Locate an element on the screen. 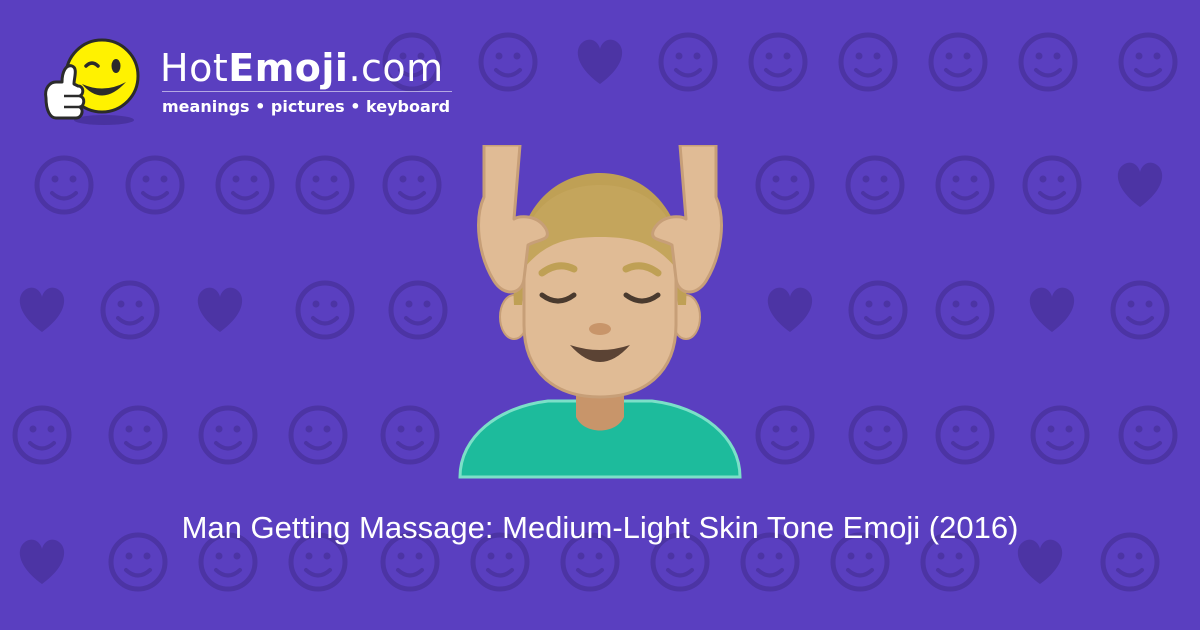 This screenshot has width=1200, height=630. logo-divider is located at coordinates (307, 91).